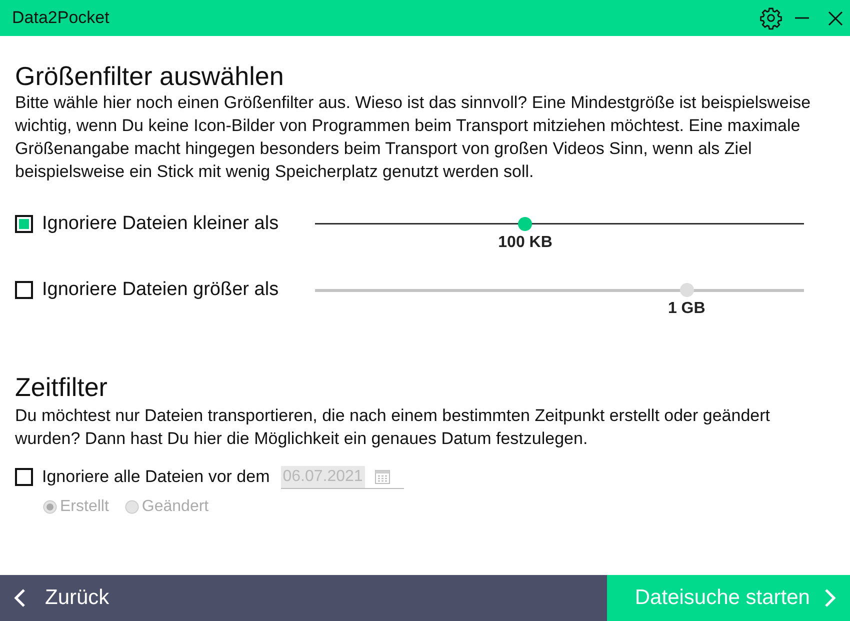  I want to click on radio-button: Geändert, so click(166, 507).